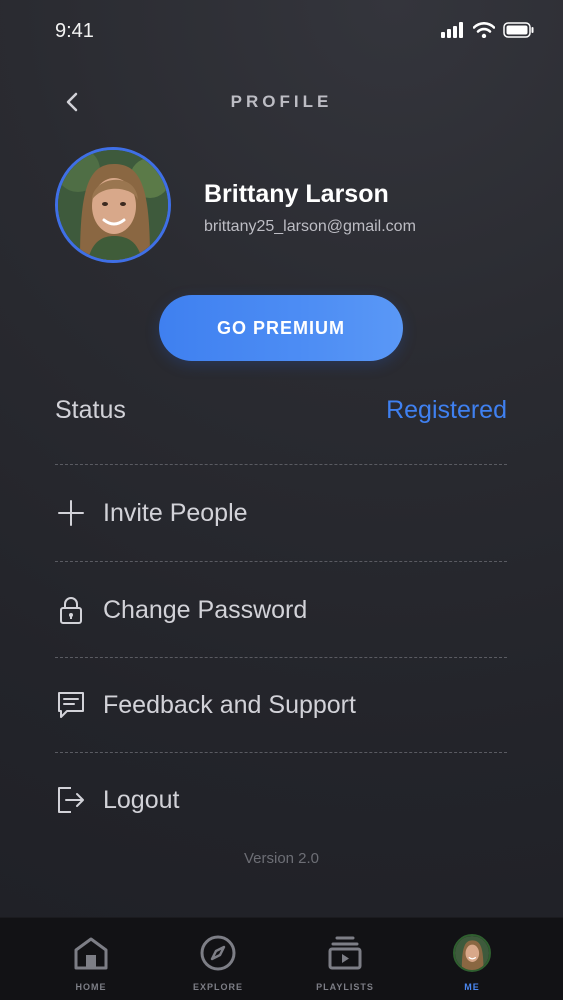 This screenshot has height=1000, width=563. What do you see at coordinates (484, 30) in the screenshot?
I see `wifi-icon` at bounding box center [484, 30].